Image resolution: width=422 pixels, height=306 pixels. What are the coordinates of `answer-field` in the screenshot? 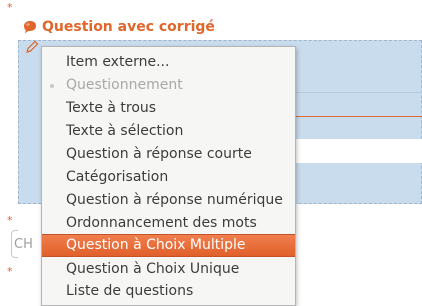 It's located at (359, 151).